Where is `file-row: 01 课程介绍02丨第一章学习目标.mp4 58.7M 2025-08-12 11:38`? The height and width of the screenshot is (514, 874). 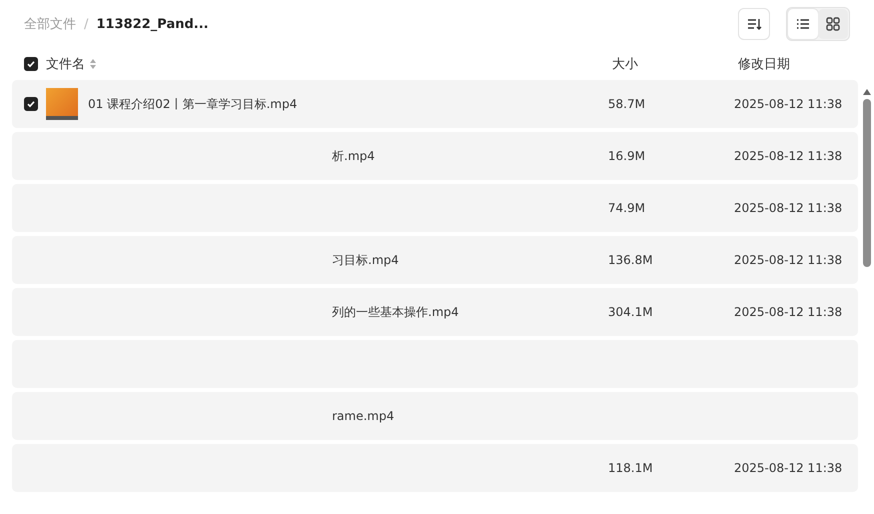
file-row: 01 课程介绍02丨第一章学习目标.mp4 58.7M 2025-08-12 11:38 is located at coordinates (435, 104).